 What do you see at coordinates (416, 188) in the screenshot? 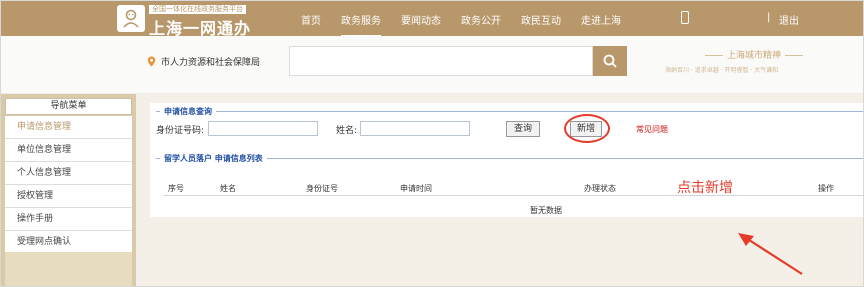
I see `column-header-apply-time: 申请时间` at bounding box center [416, 188].